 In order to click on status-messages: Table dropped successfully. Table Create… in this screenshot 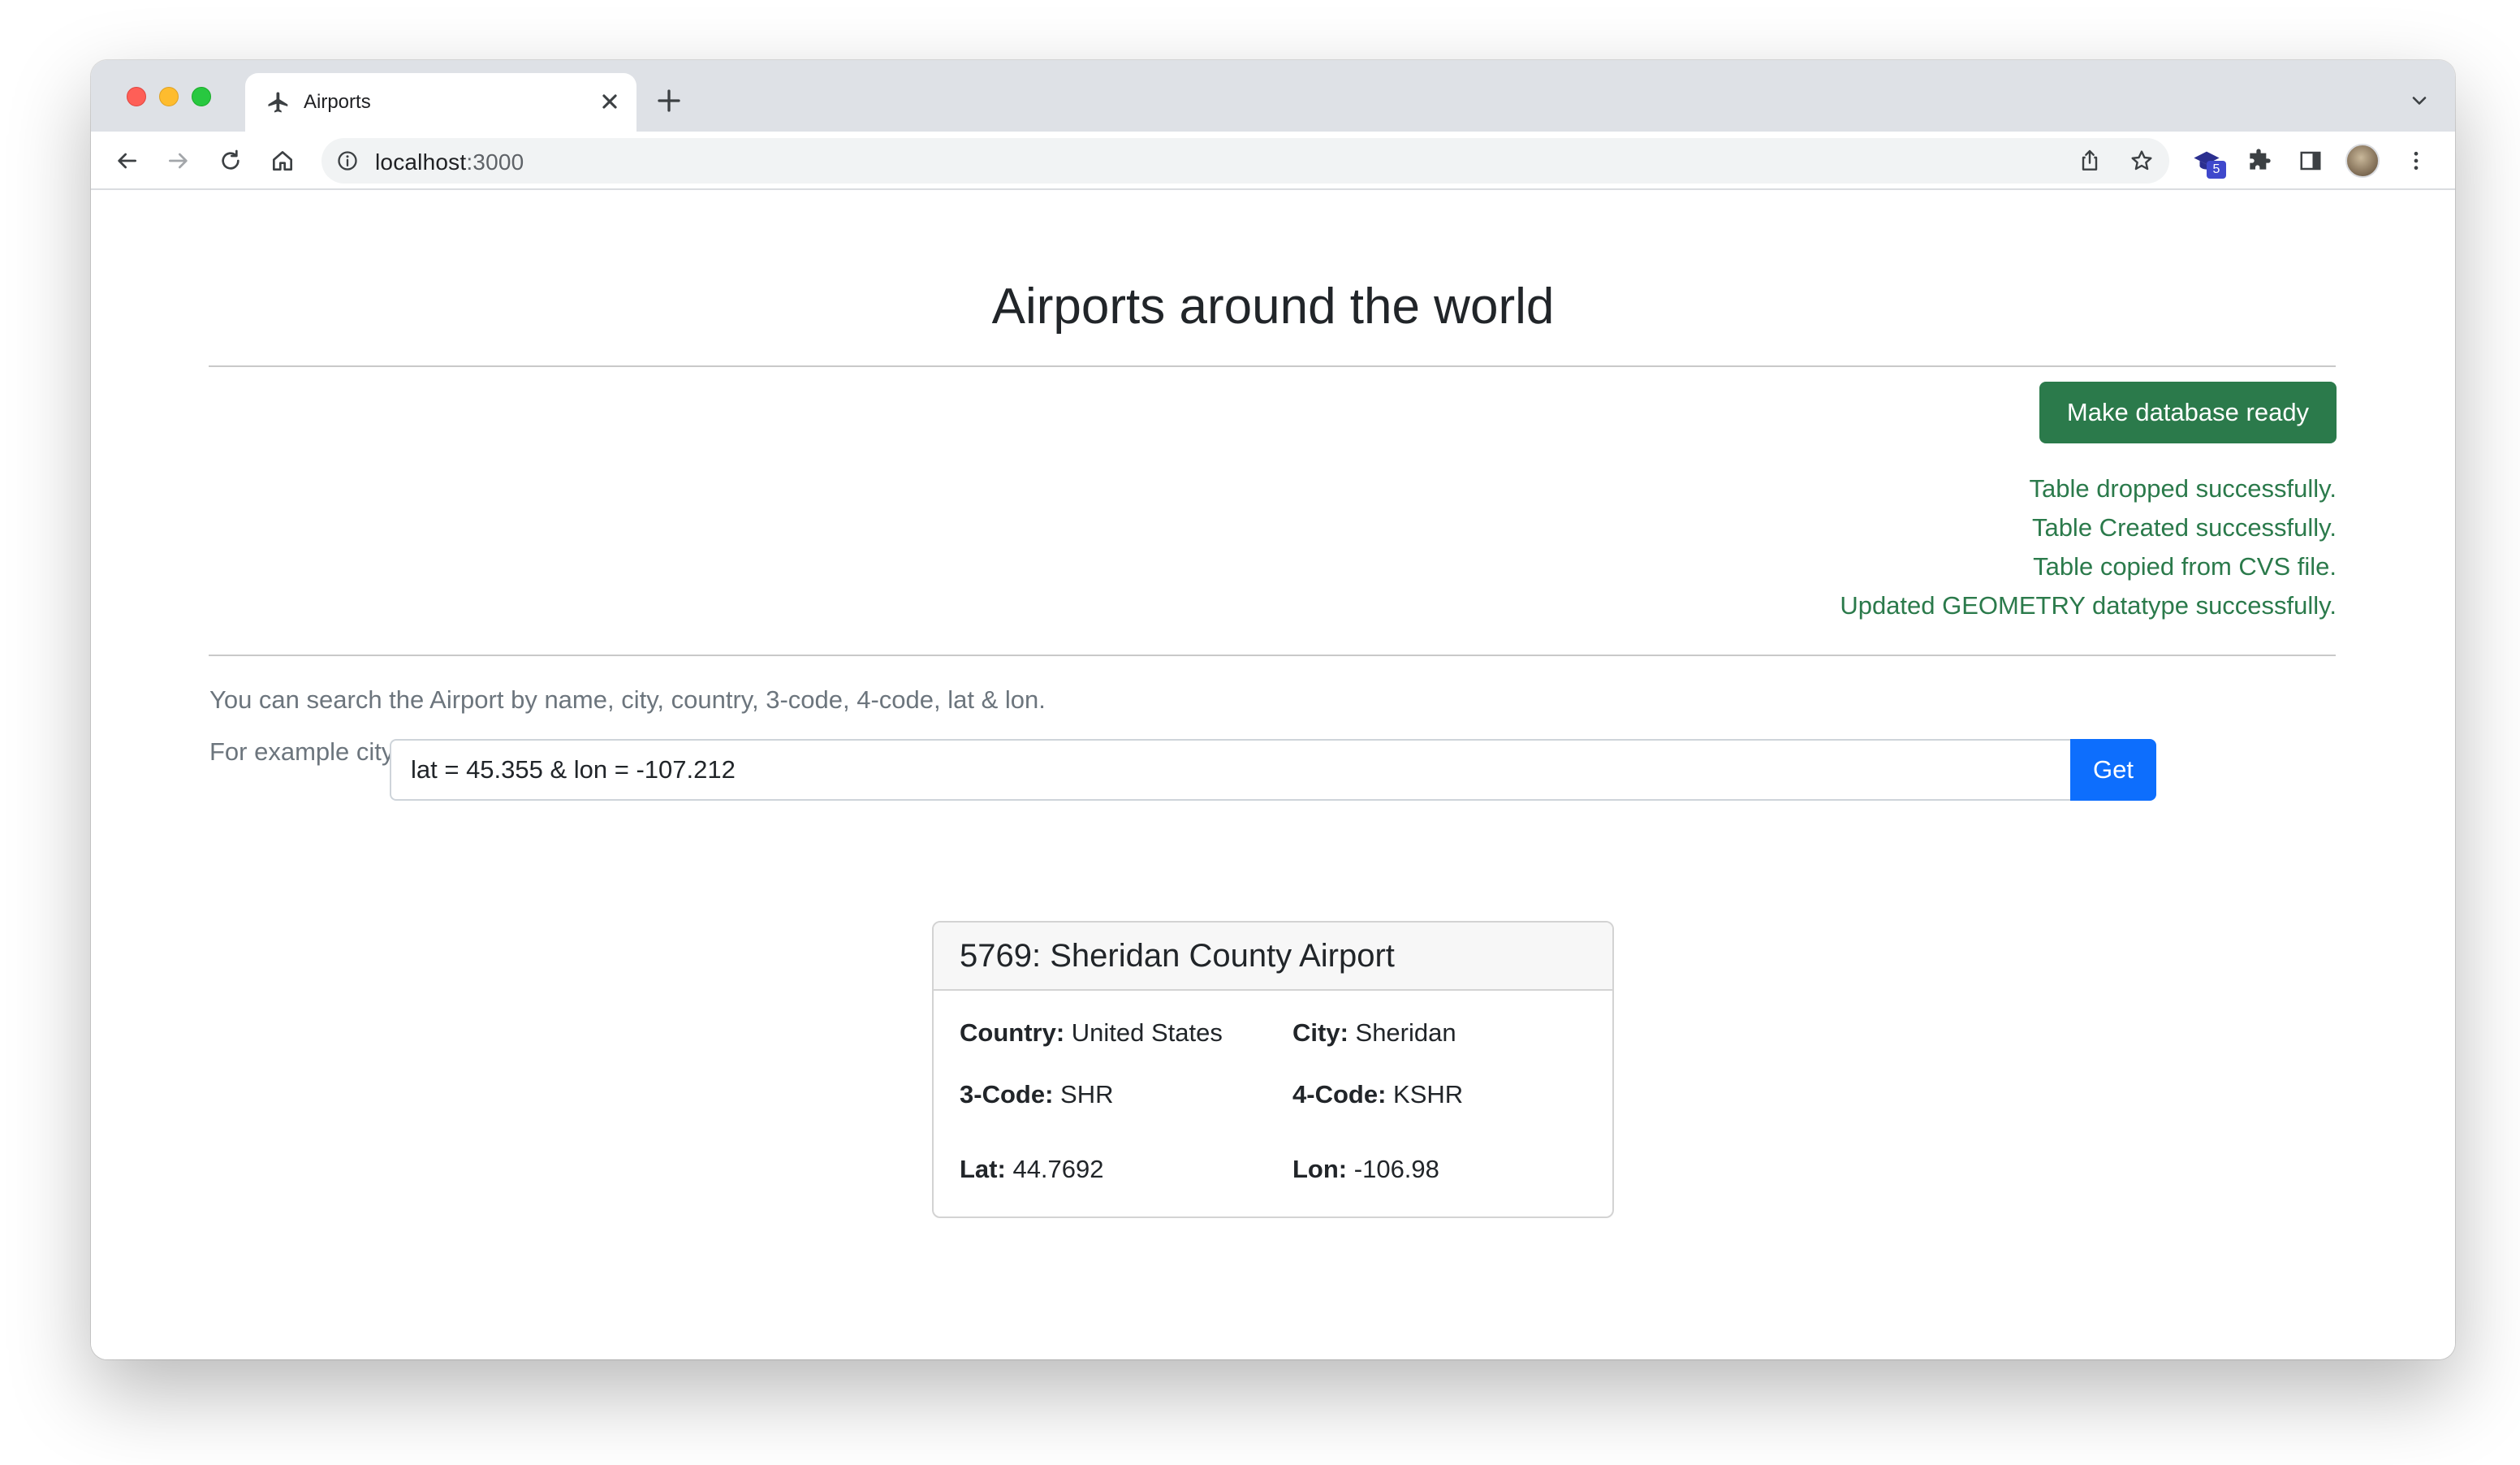, I will do `click(2088, 547)`.